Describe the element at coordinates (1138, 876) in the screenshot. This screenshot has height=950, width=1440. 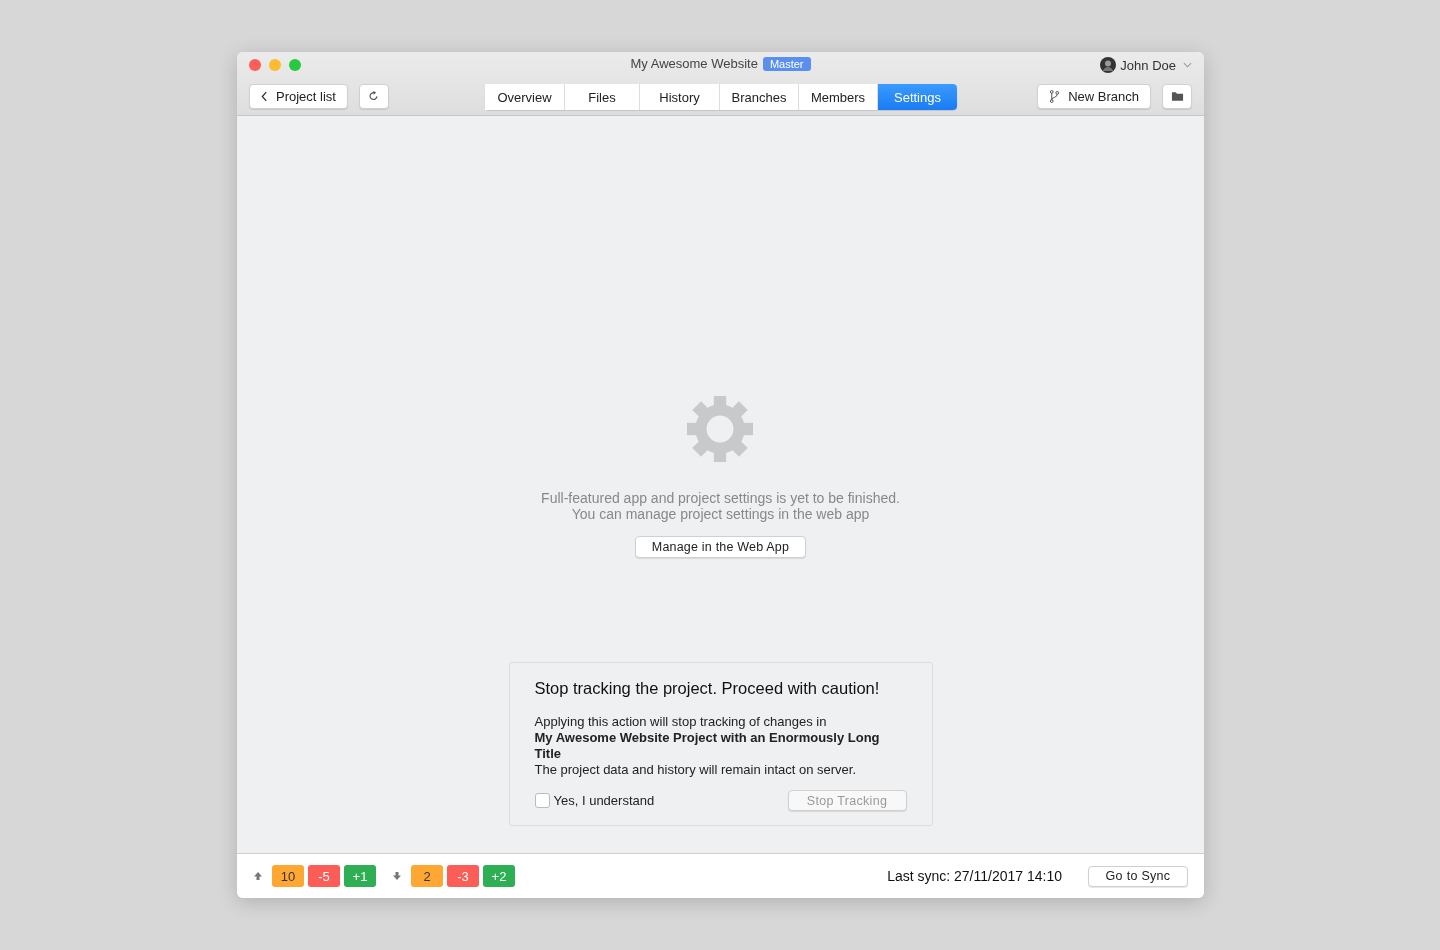
I see `go-to-sync-button: Go to Sync` at that location.